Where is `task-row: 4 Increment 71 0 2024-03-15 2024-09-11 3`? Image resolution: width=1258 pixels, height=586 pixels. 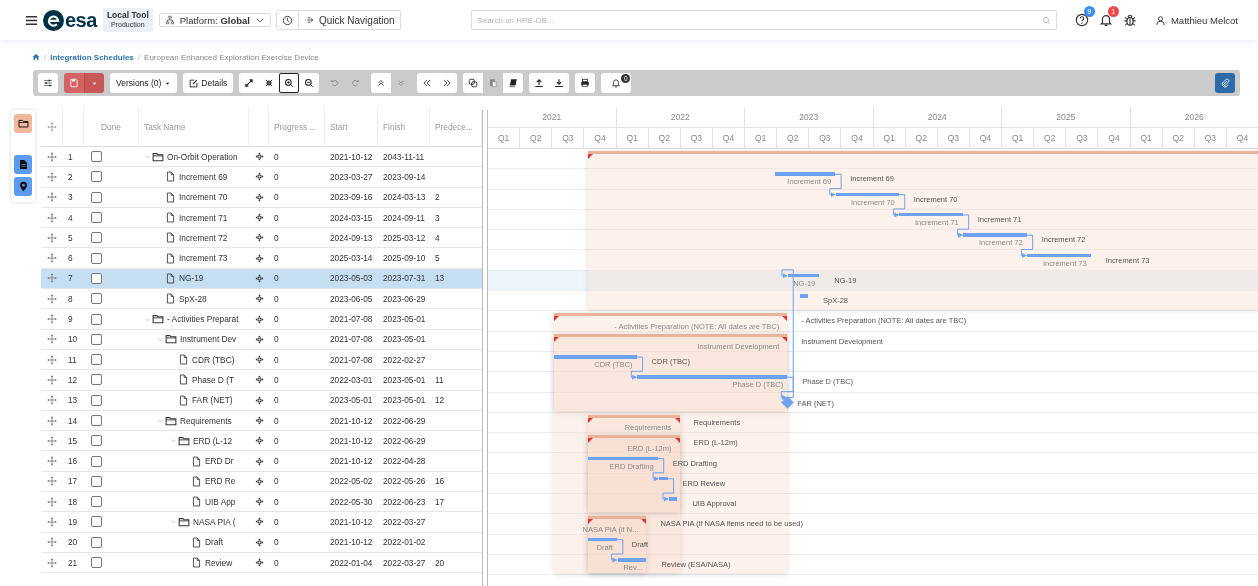 task-row: 4 Increment 71 0 2024-03-15 2024-09-11 3 is located at coordinates (261, 218).